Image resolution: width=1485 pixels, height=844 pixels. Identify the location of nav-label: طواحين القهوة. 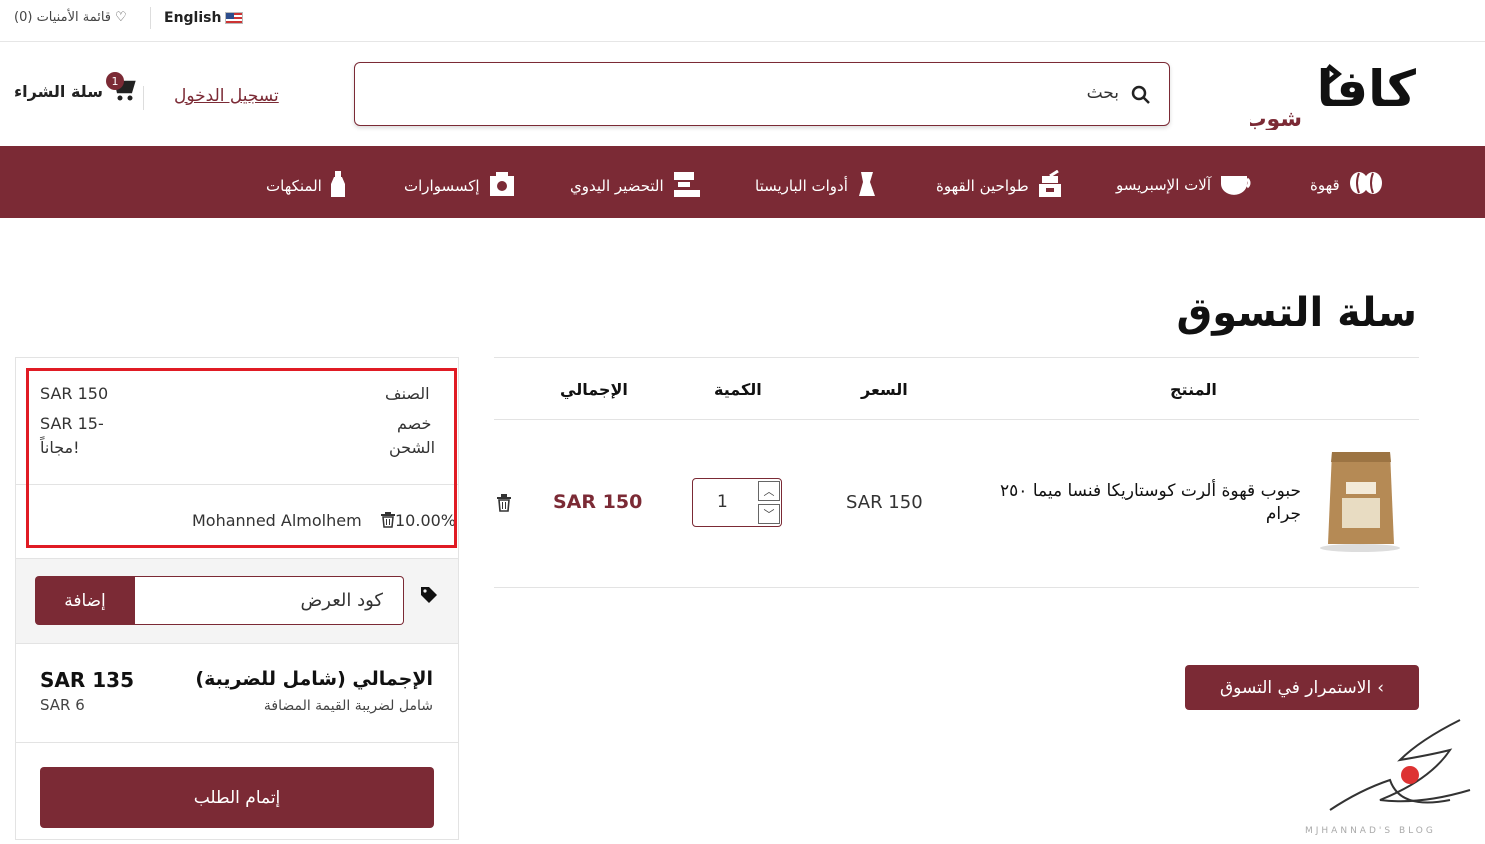
(982, 186).